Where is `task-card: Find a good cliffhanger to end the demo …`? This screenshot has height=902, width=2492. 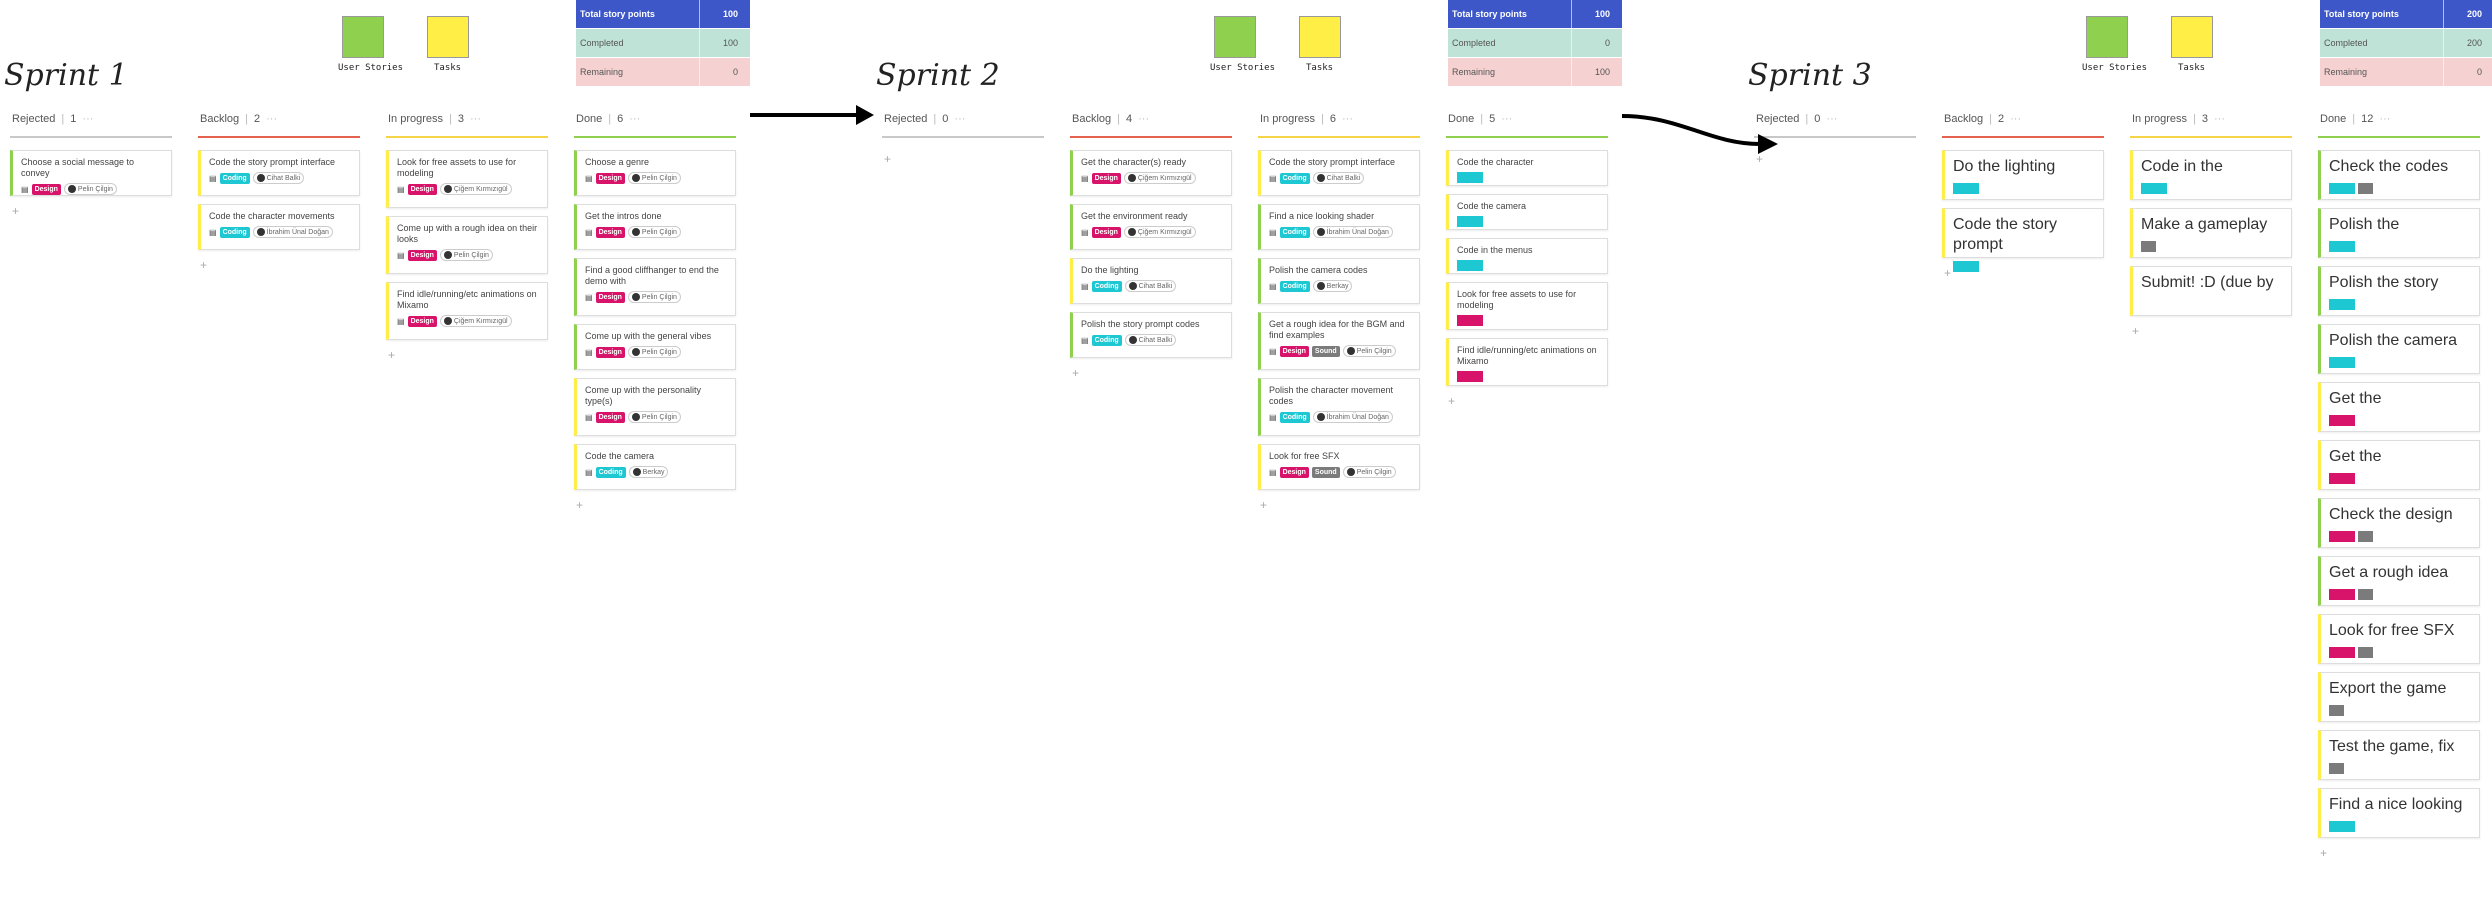
task-card: Find a good cliffhanger to end the demo … is located at coordinates (655, 287).